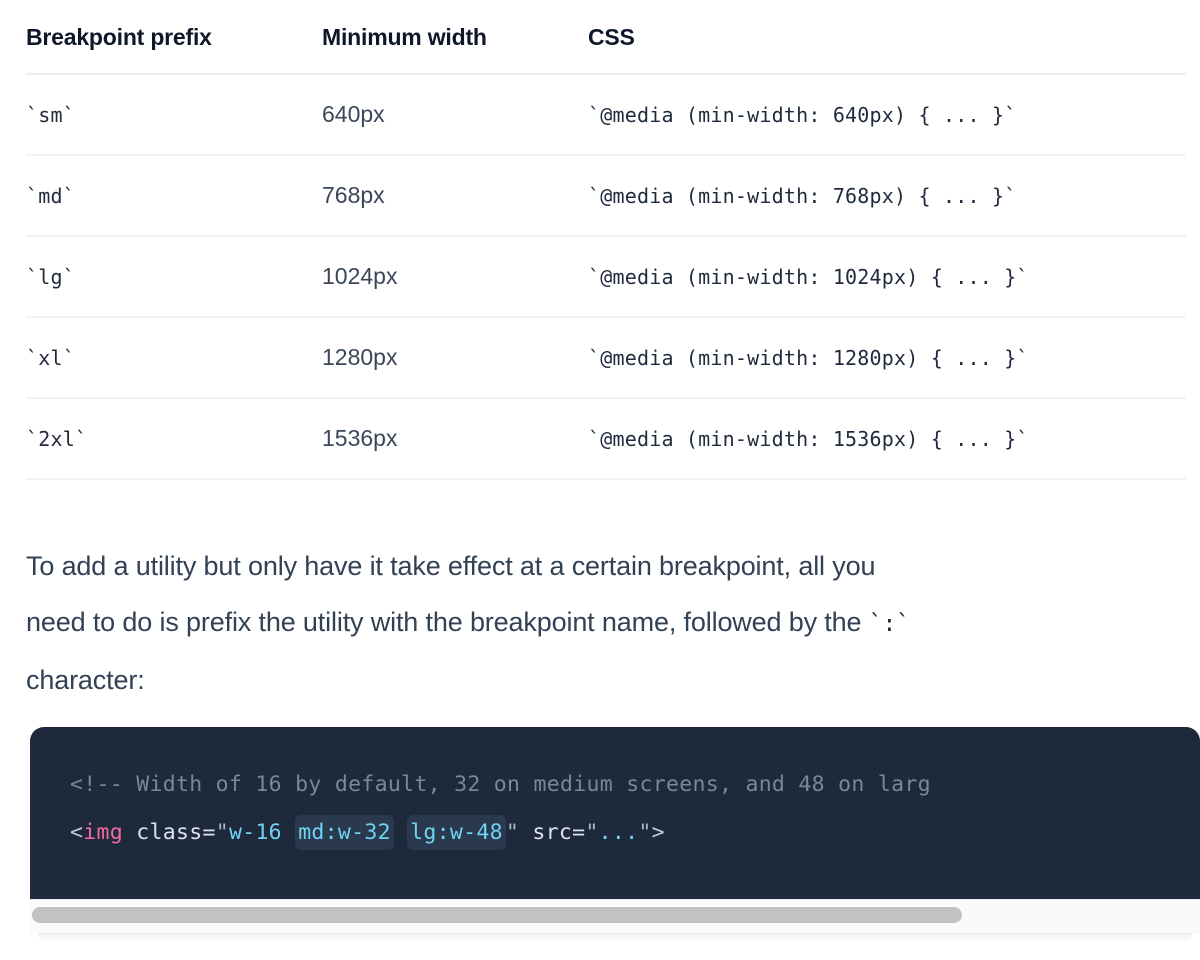  I want to click on breakpoint-prefix-code: `2xl`, so click(57, 438).